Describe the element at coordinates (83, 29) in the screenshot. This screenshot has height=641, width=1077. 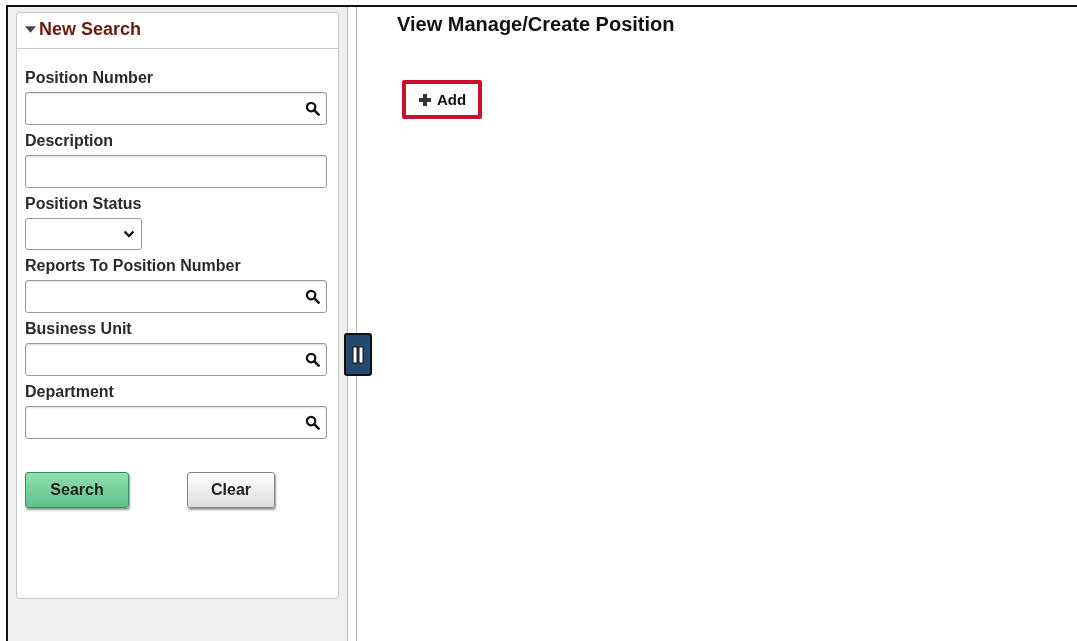
I see `new-search-toggle: New Search` at that location.